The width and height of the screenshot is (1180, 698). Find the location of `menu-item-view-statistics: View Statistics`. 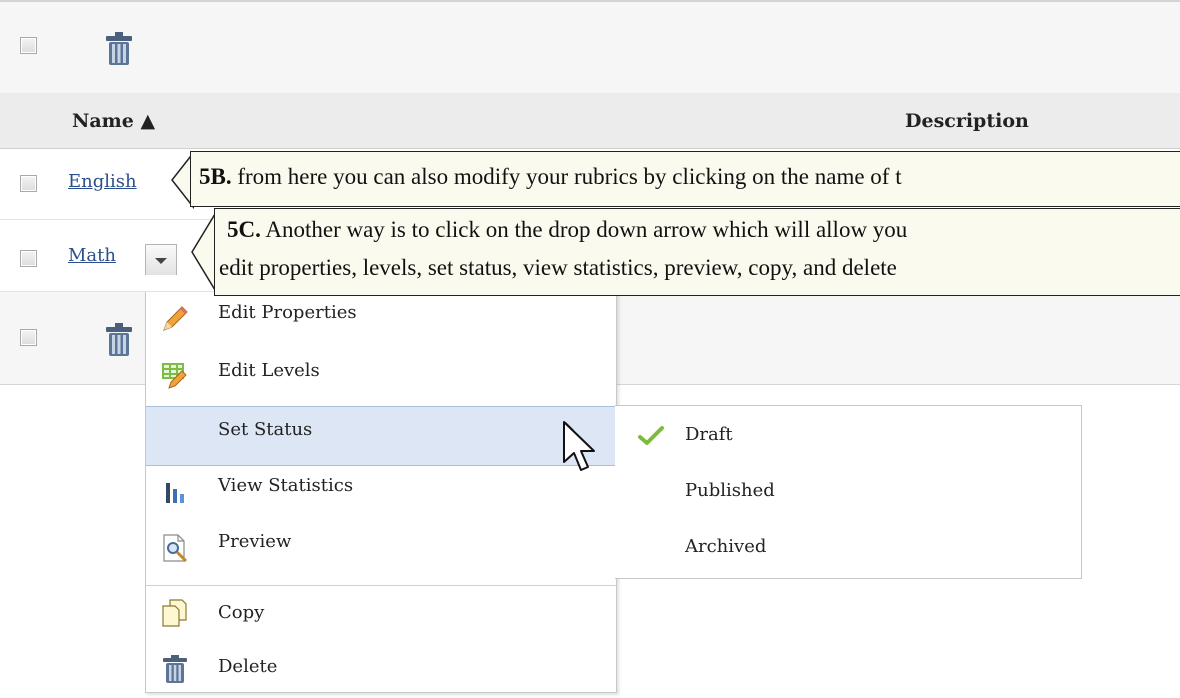

menu-item-view-statistics: View Statistics is located at coordinates (381, 493).